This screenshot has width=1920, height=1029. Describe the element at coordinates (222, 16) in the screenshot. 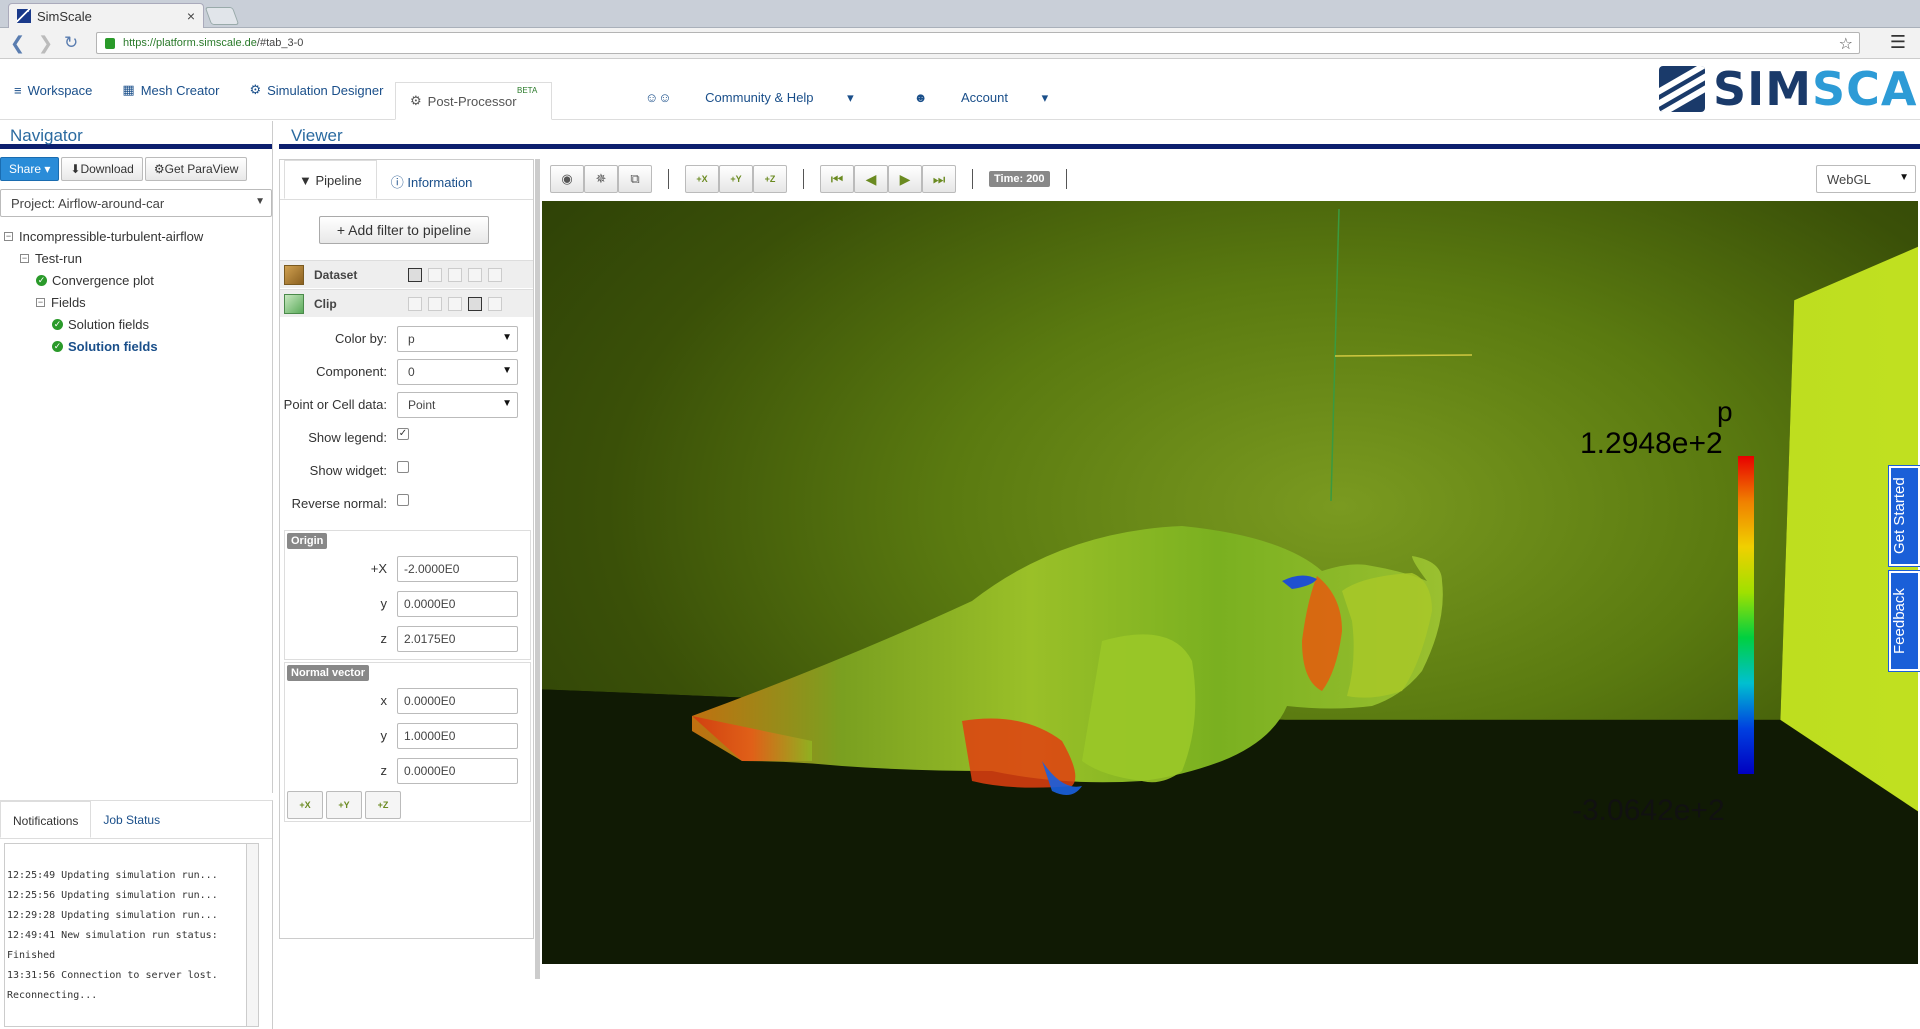

I see `new-tab-button` at that location.